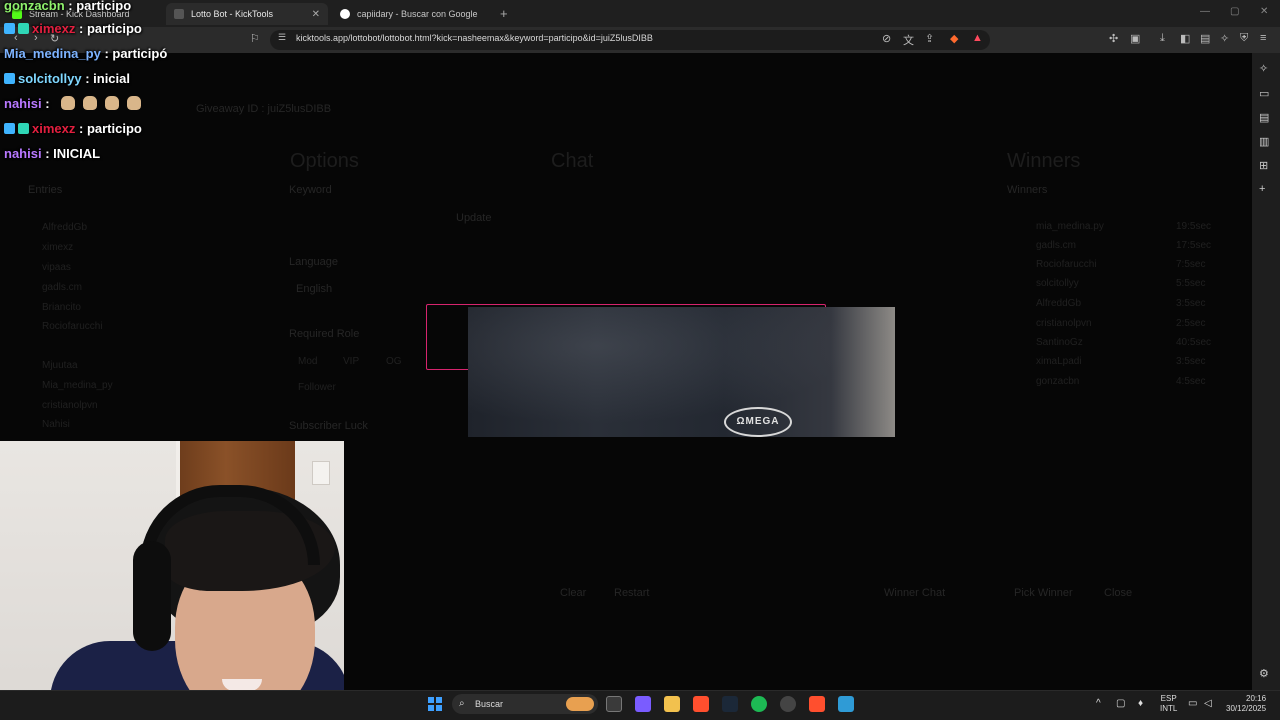 Image resolution: width=1280 pixels, height=720 pixels. I want to click on shield-icon: ◆, so click(954, 38).